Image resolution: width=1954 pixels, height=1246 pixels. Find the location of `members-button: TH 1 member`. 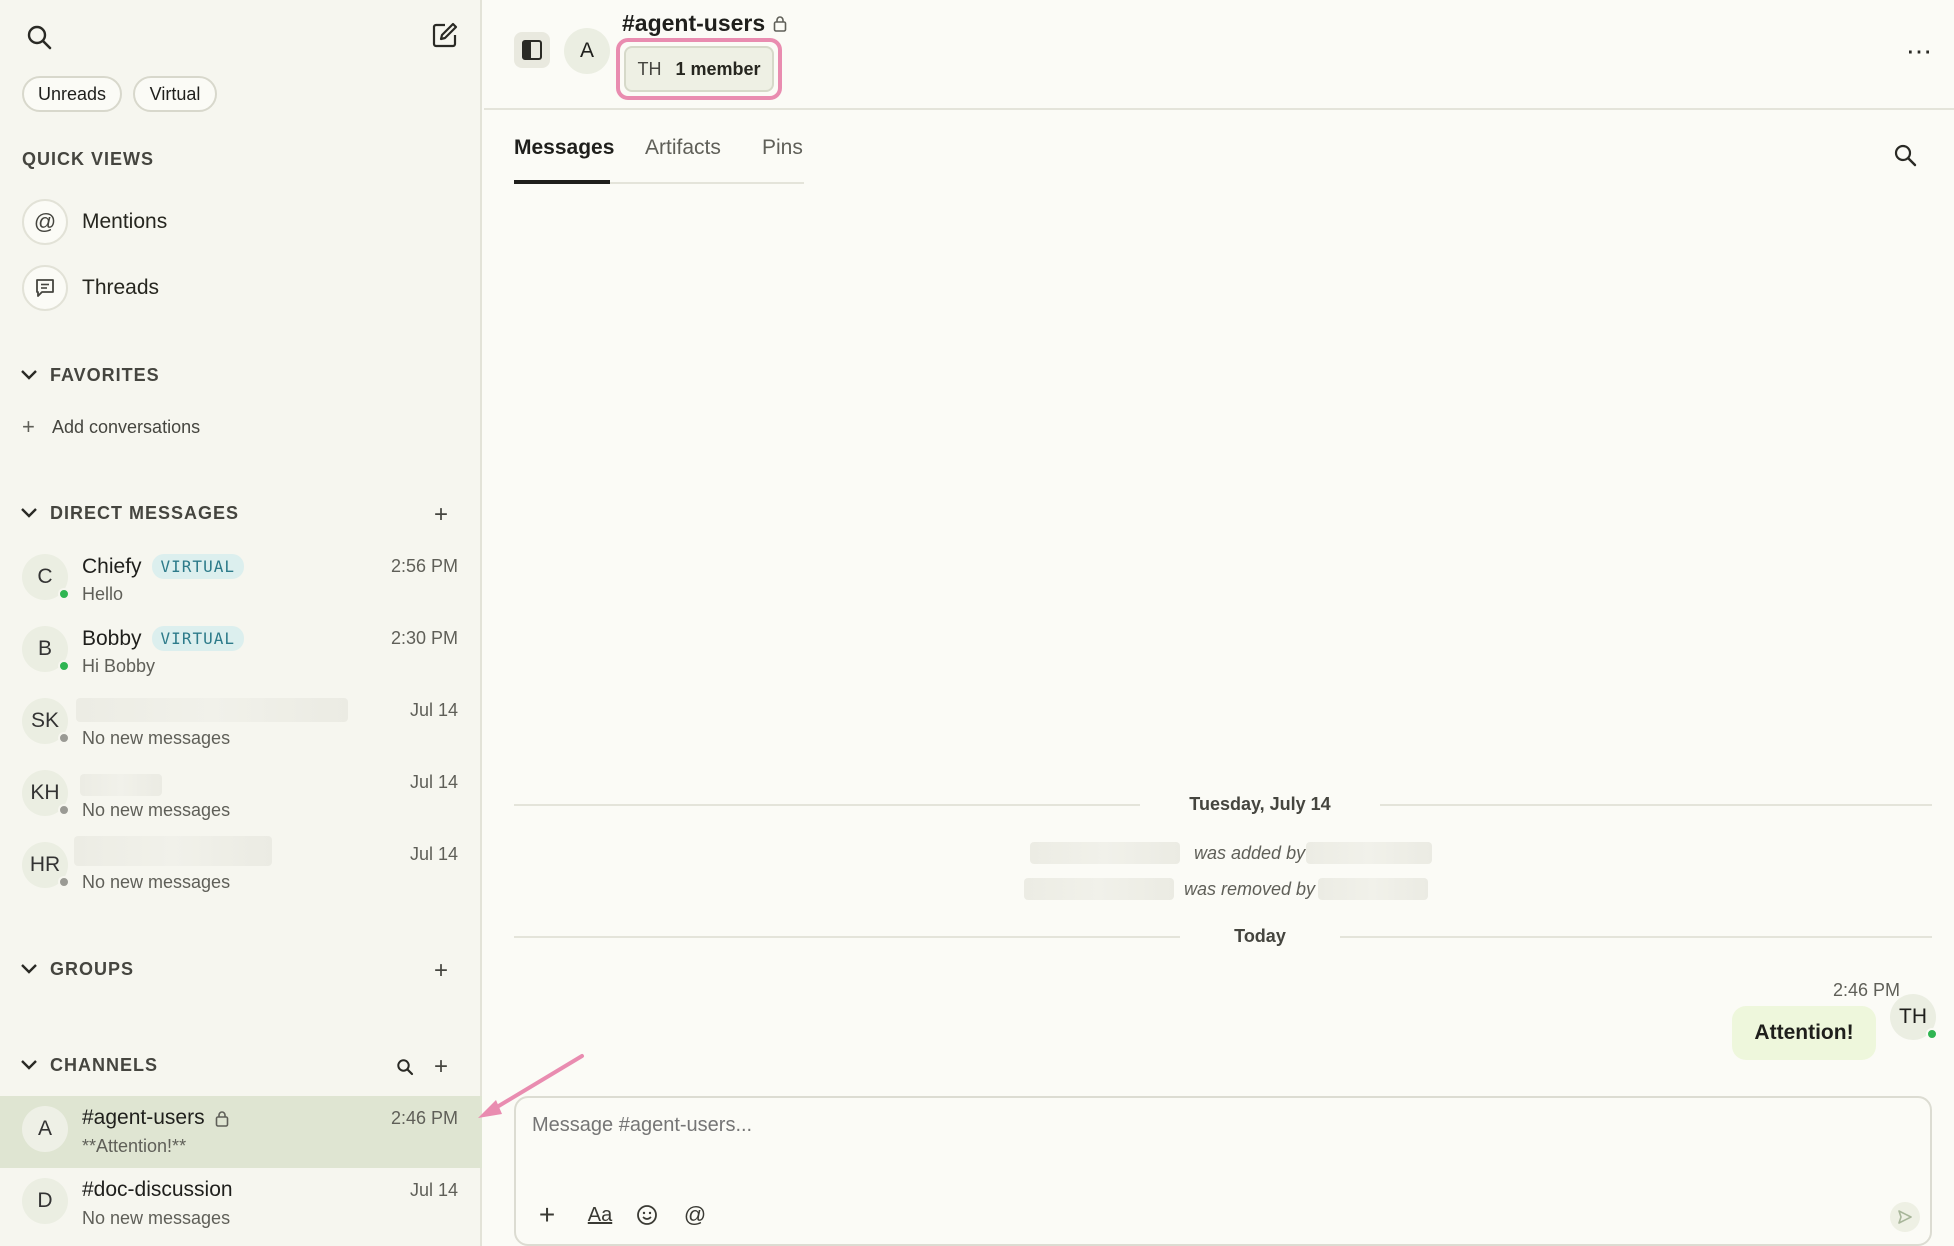

members-button: TH 1 member is located at coordinates (699, 69).